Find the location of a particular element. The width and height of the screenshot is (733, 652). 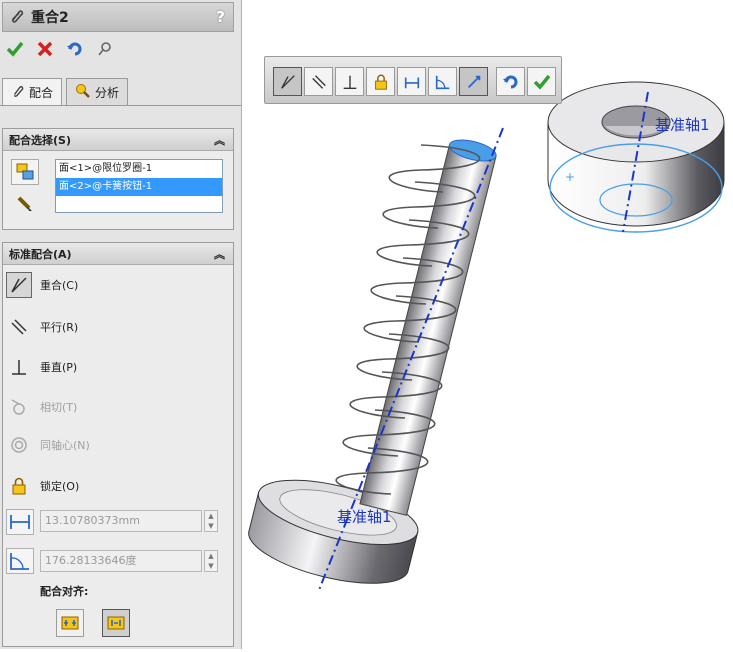

toolbar-undo-button is located at coordinates (510, 81).